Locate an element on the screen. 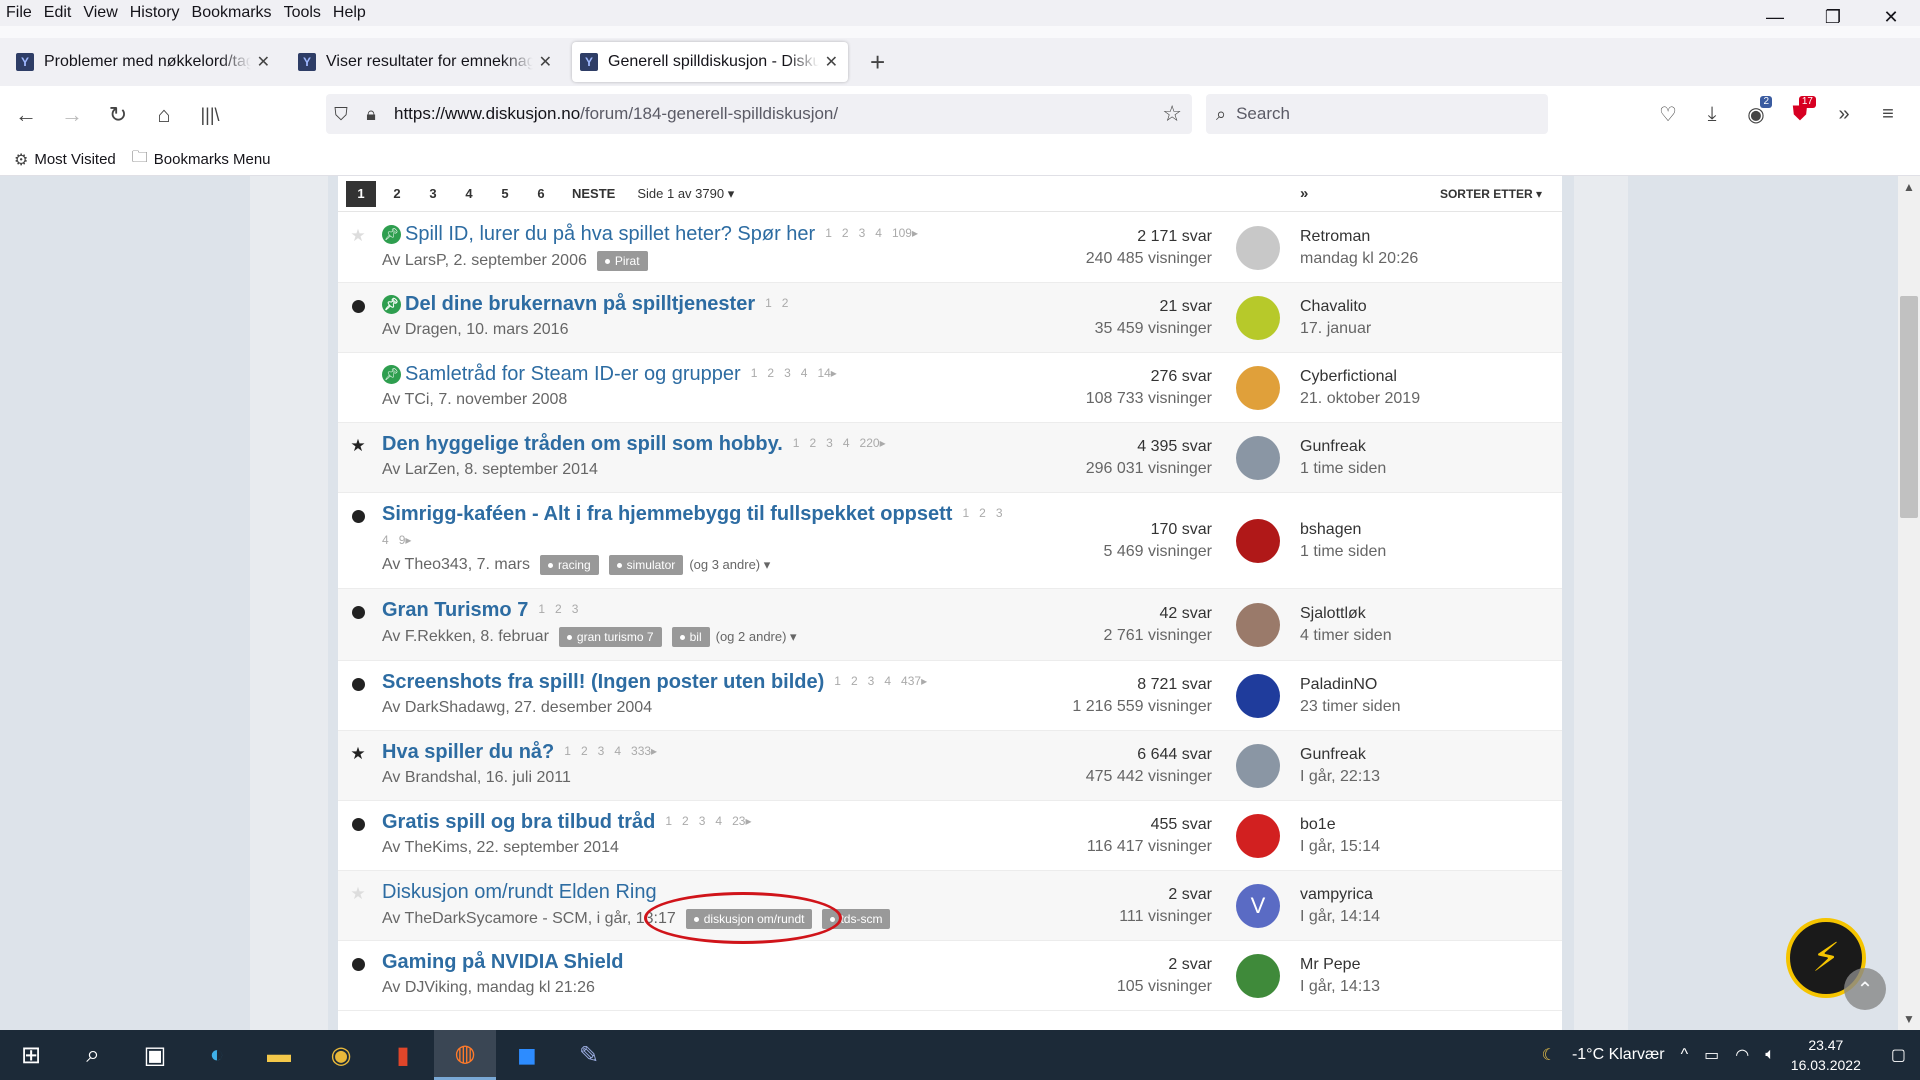  last-post-time: 1 time siden is located at coordinates (1343, 469).